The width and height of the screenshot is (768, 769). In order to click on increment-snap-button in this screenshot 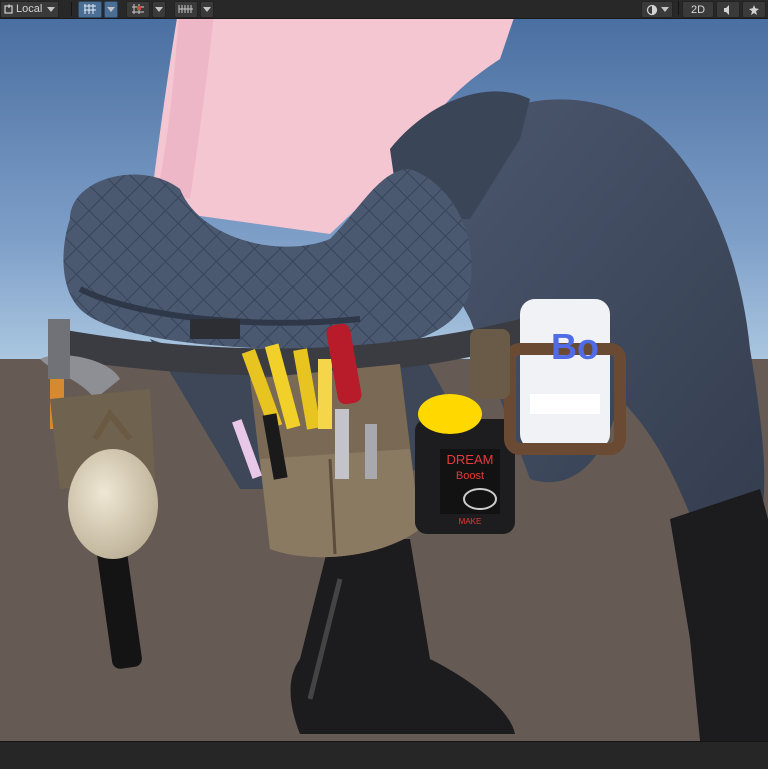, I will do `click(138, 9)`.